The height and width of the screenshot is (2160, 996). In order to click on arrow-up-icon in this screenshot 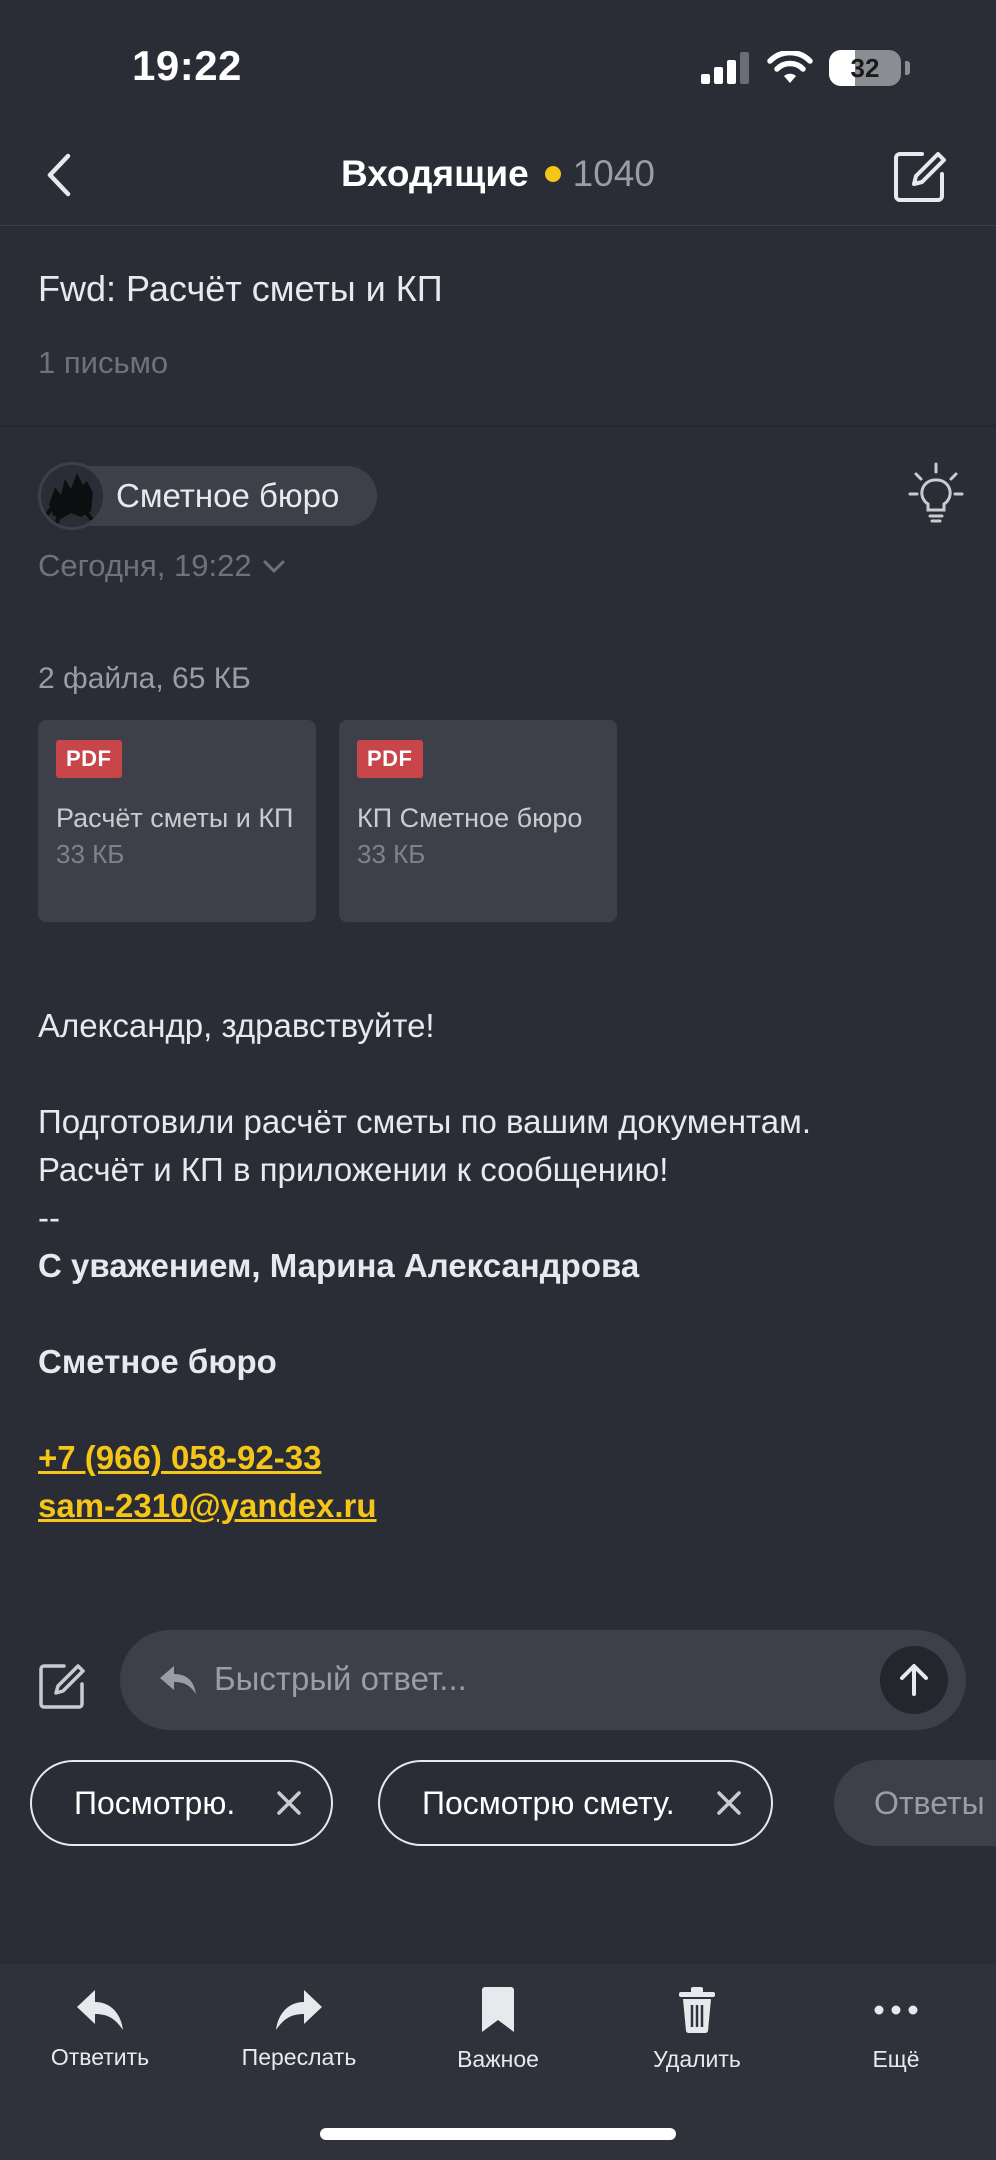, I will do `click(914, 1680)`.